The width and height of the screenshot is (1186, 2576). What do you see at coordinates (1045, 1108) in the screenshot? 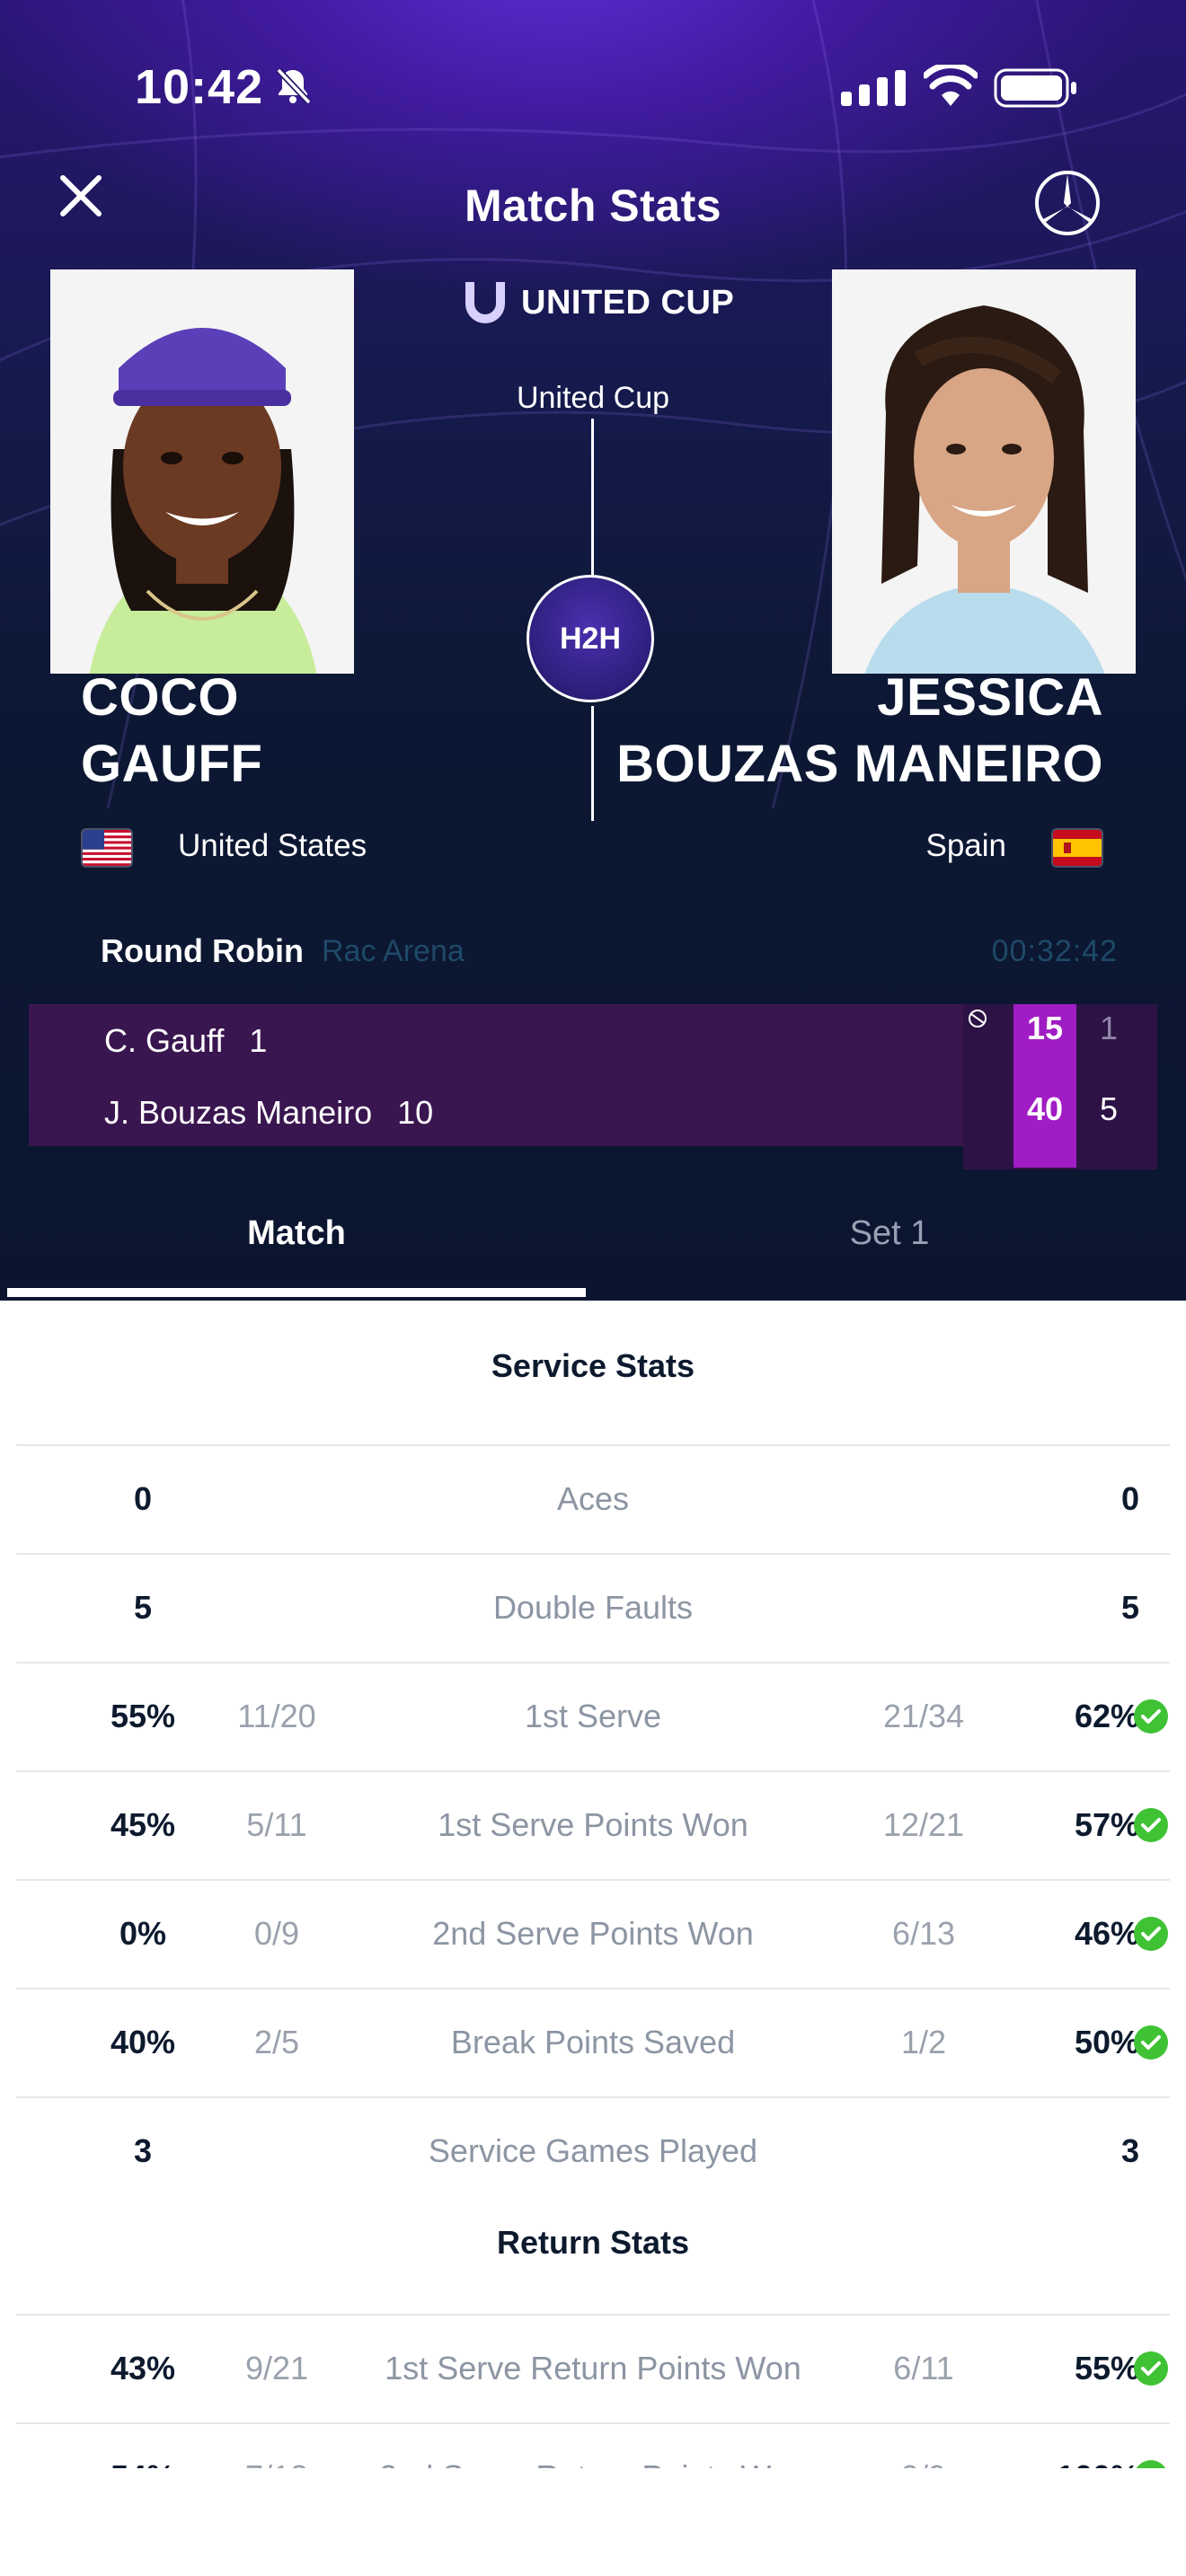
I see `points-right: 40` at bounding box center [1045, 1108].